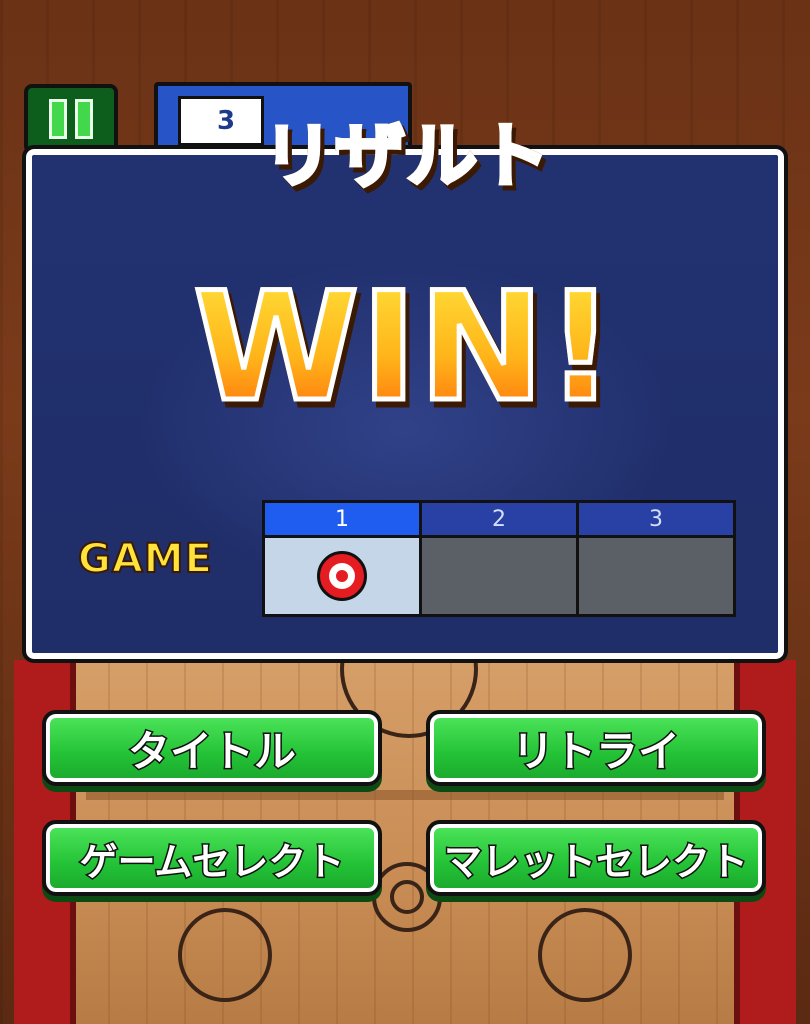  I want to click on pause-button, so click(71, 119).